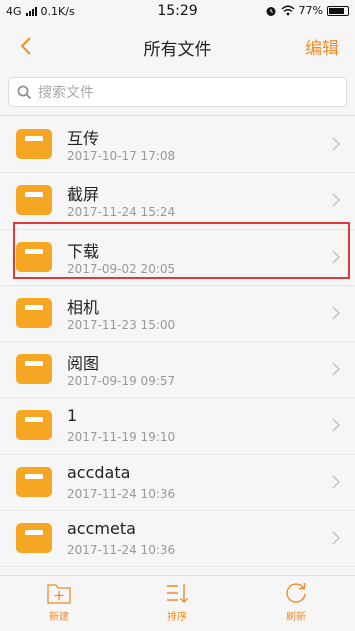 The height and width of the screenshot is (631, 355). Describe the element at coordinates (310, 10) in the screenshot. I see `battery-percent: 77%` at that location.